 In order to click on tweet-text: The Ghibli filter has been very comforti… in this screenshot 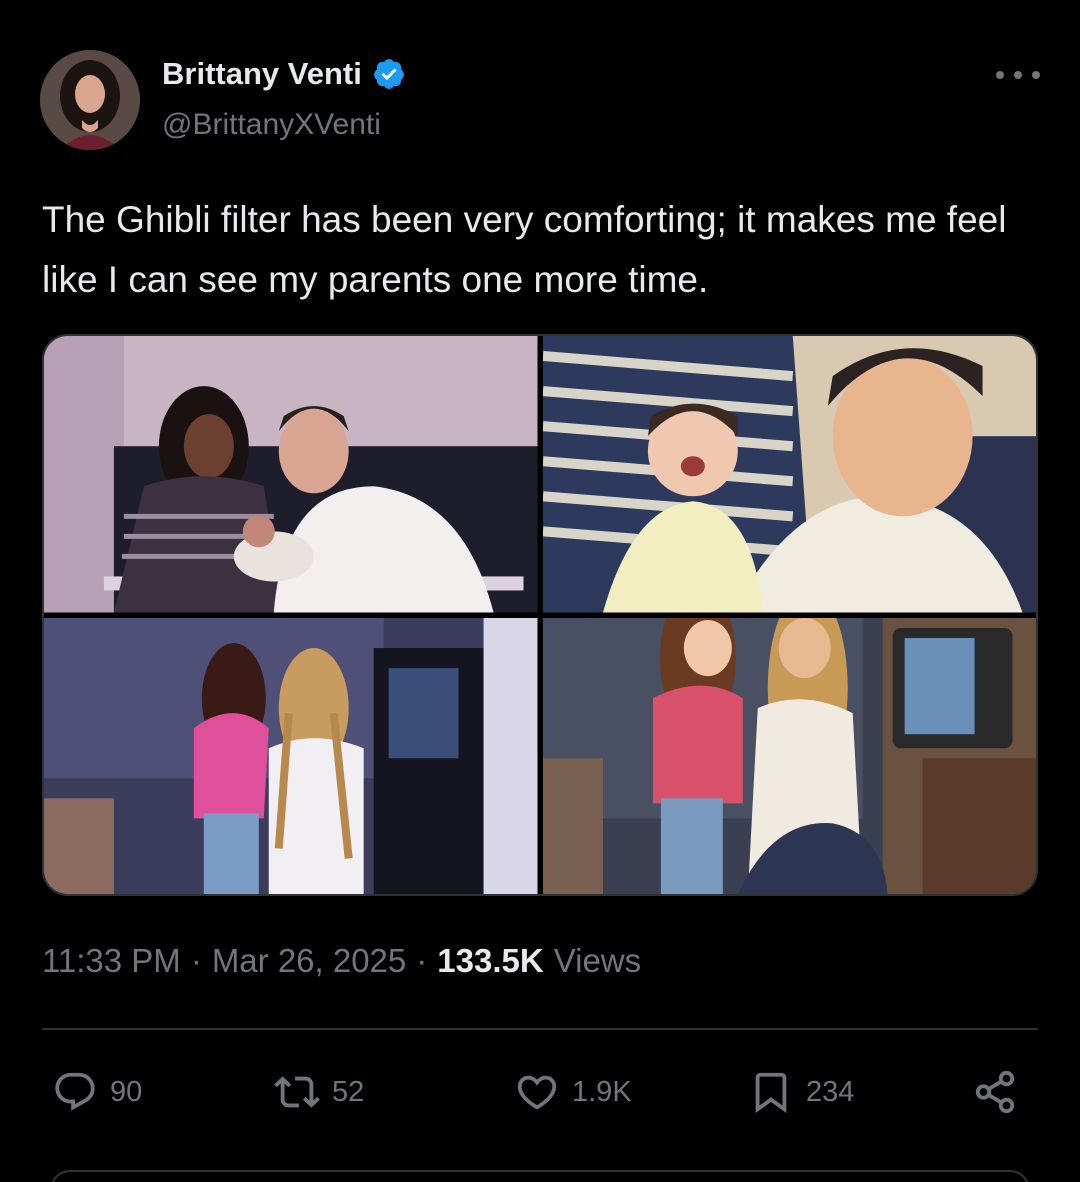, I will do `click(524, 249)`.